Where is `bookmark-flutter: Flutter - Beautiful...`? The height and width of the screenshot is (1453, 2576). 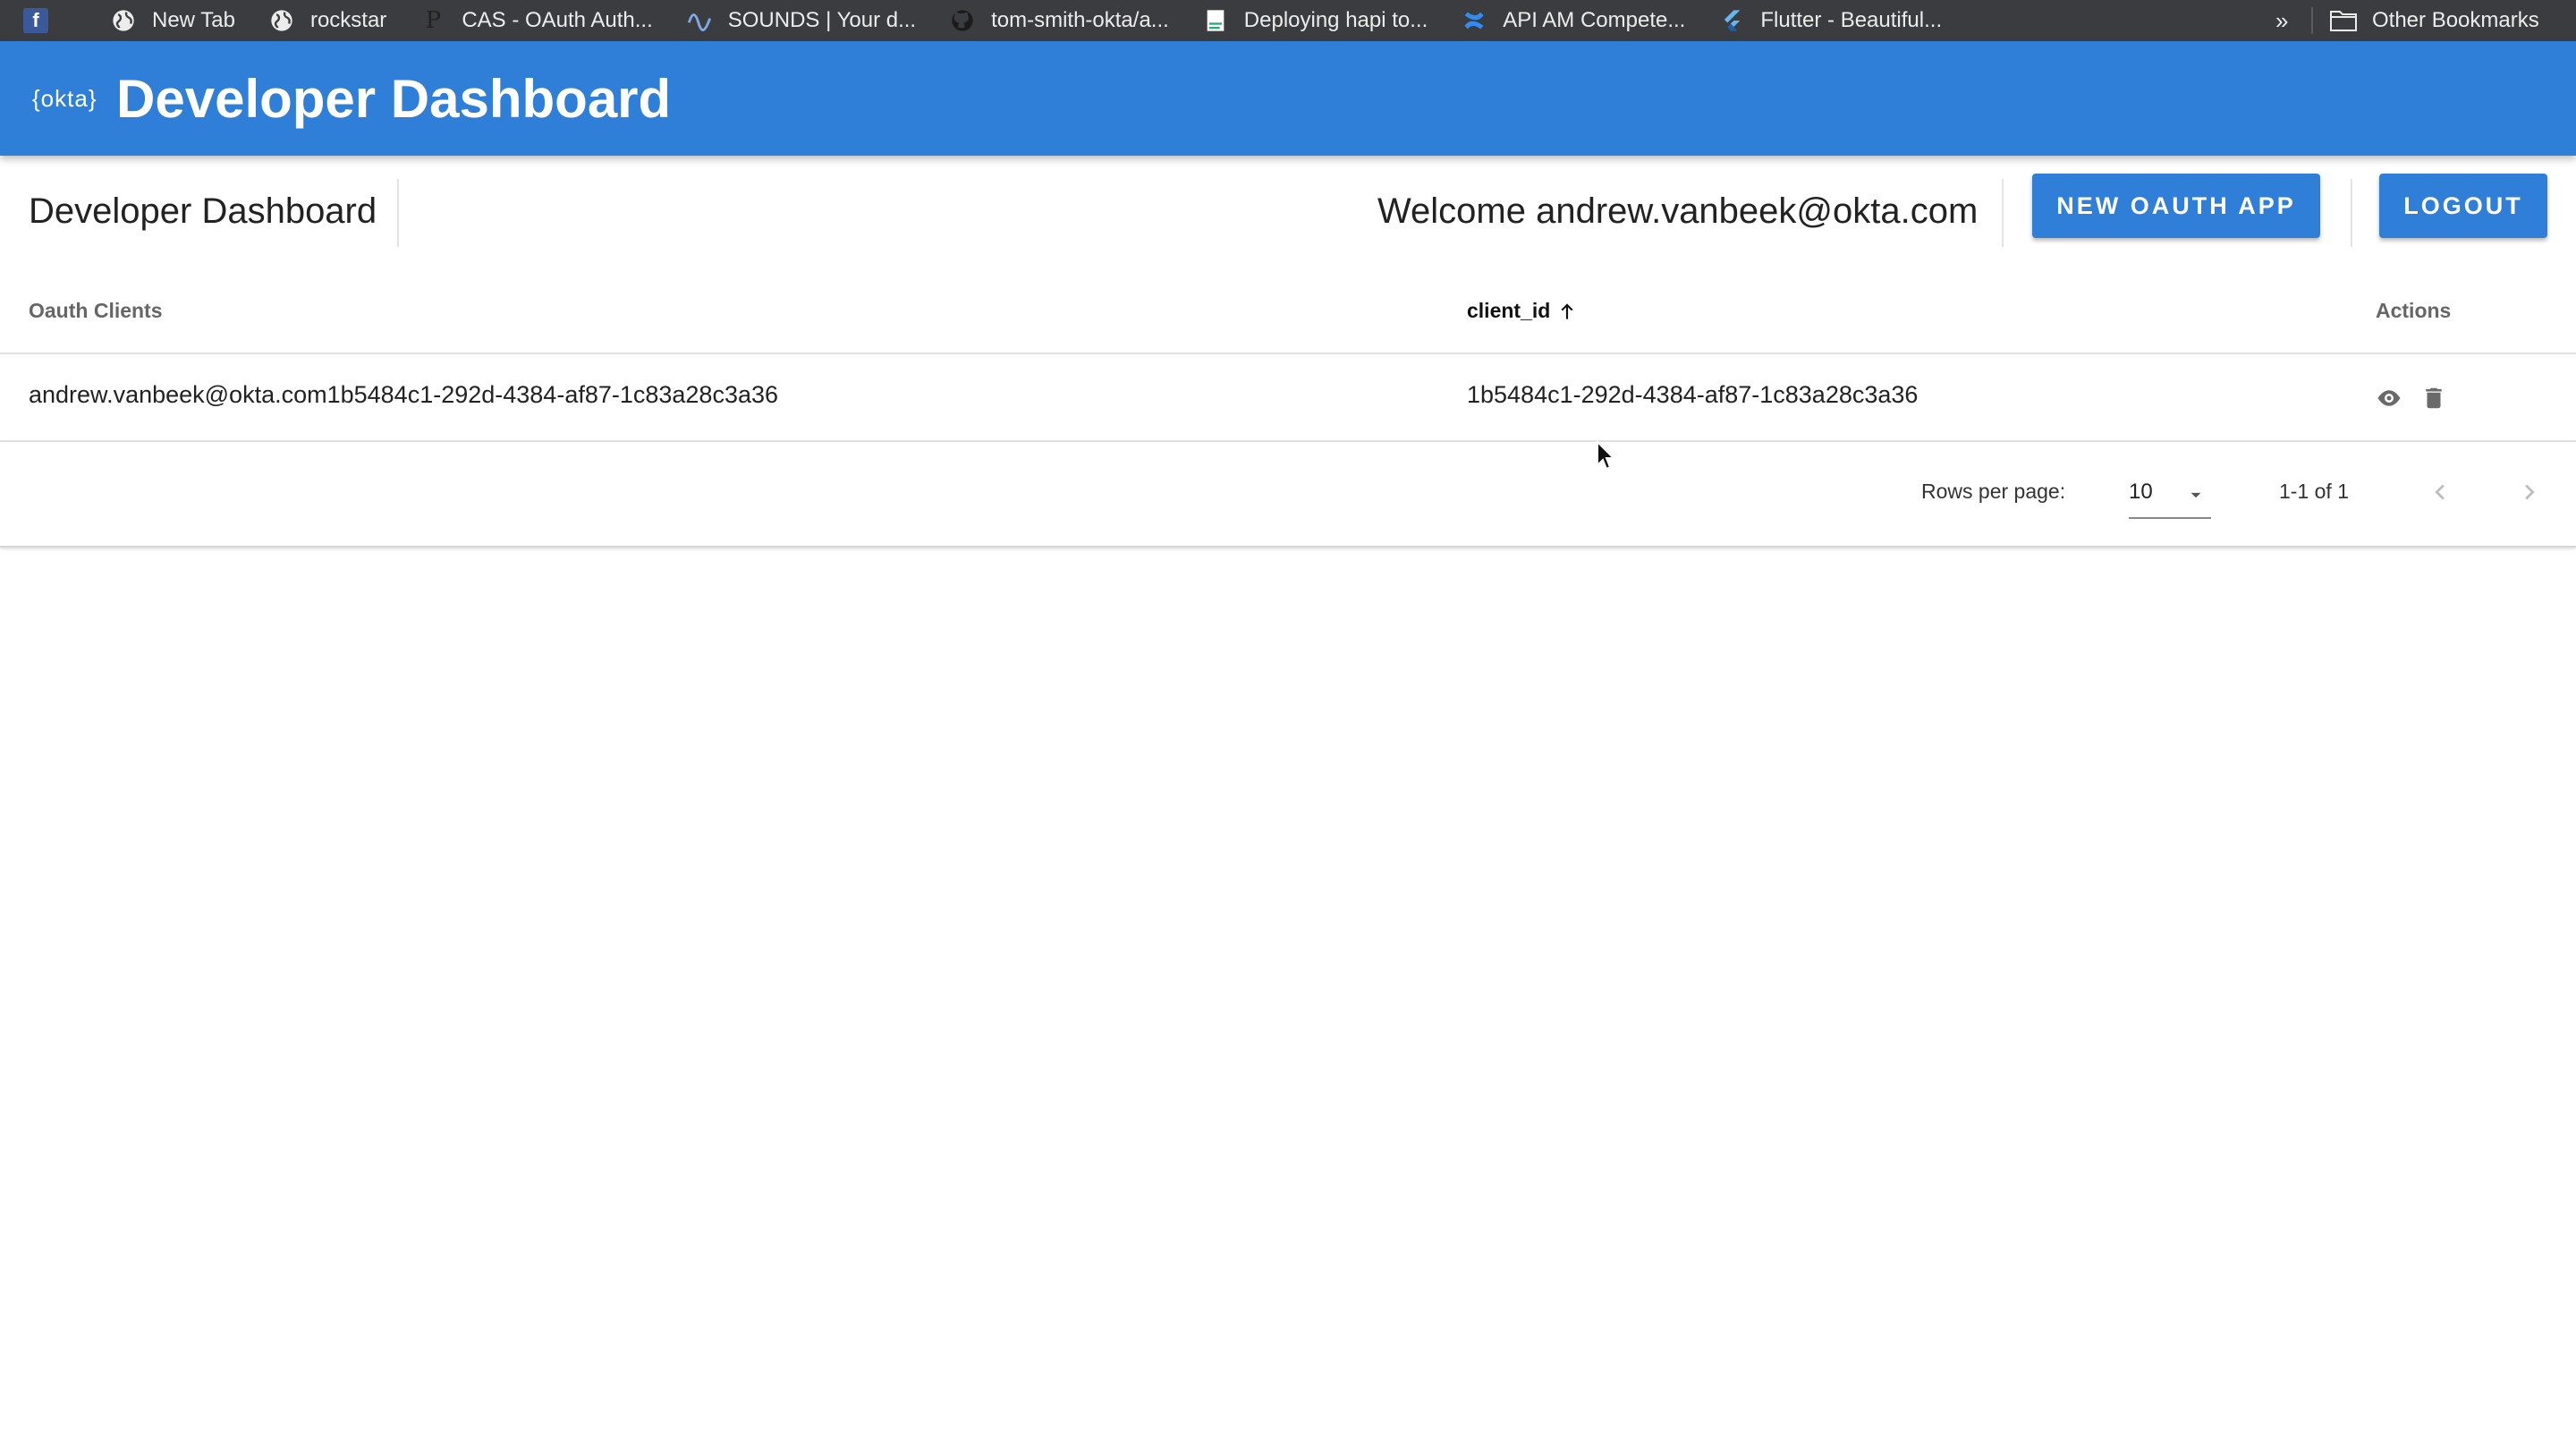 bookmark-flutter: Flutter - Beautiful... is located at coordinates (1830, 20).